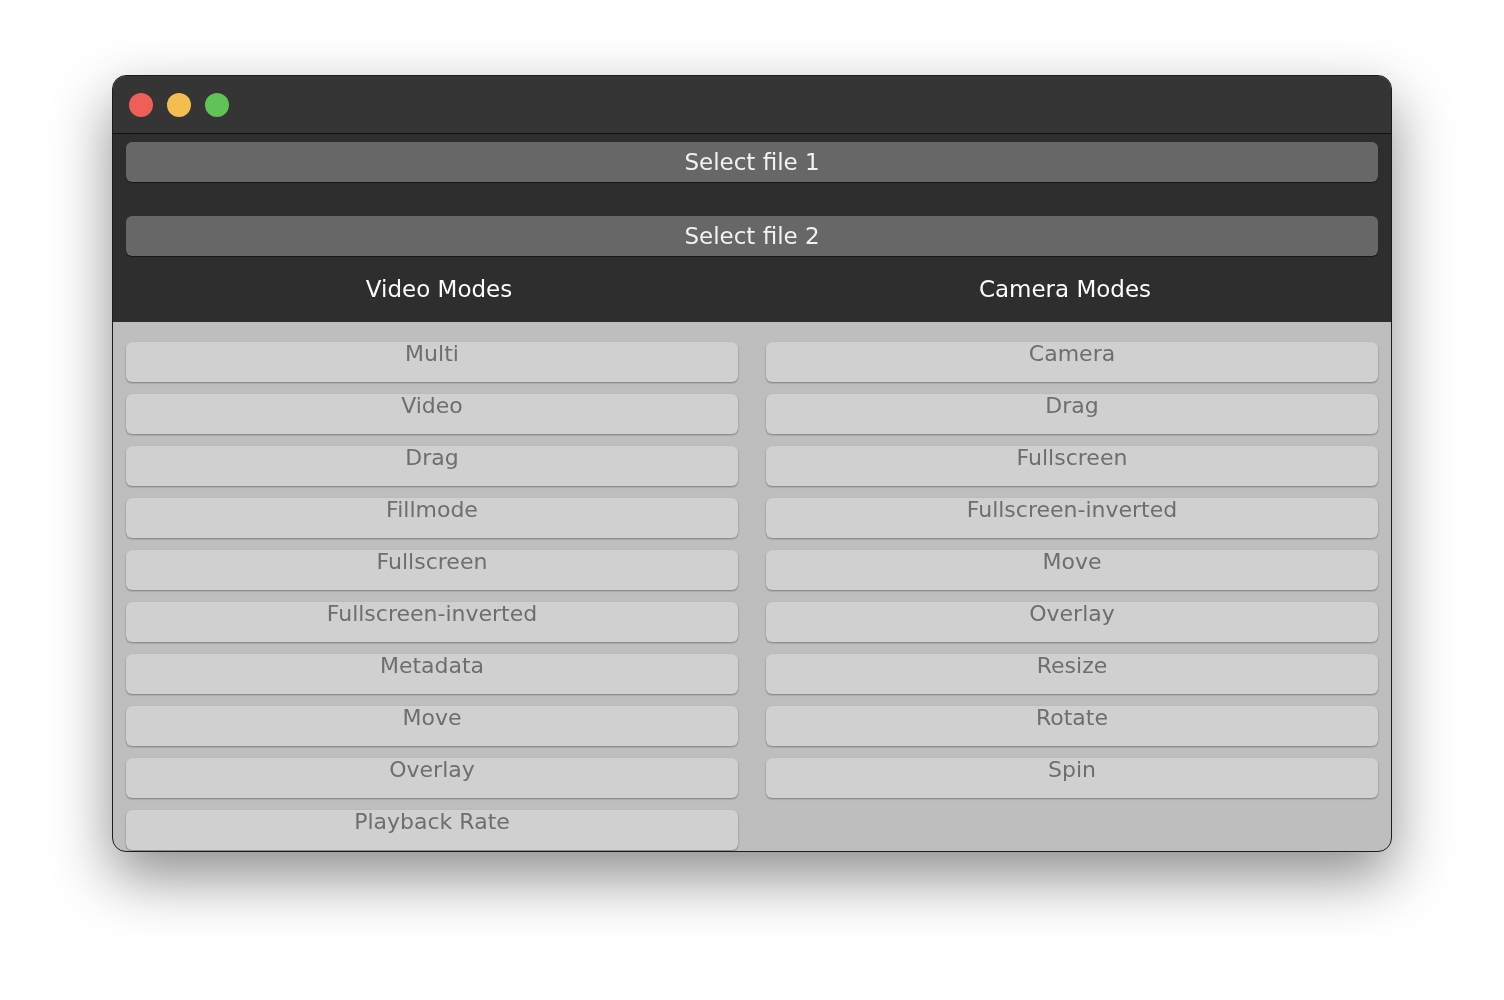 This screenshot has width=1504, height=1000. What do you see at coordinates (432, 518) in the screenshot?
I see `mode-button: Fillmode` at bounding box center [432, 518].